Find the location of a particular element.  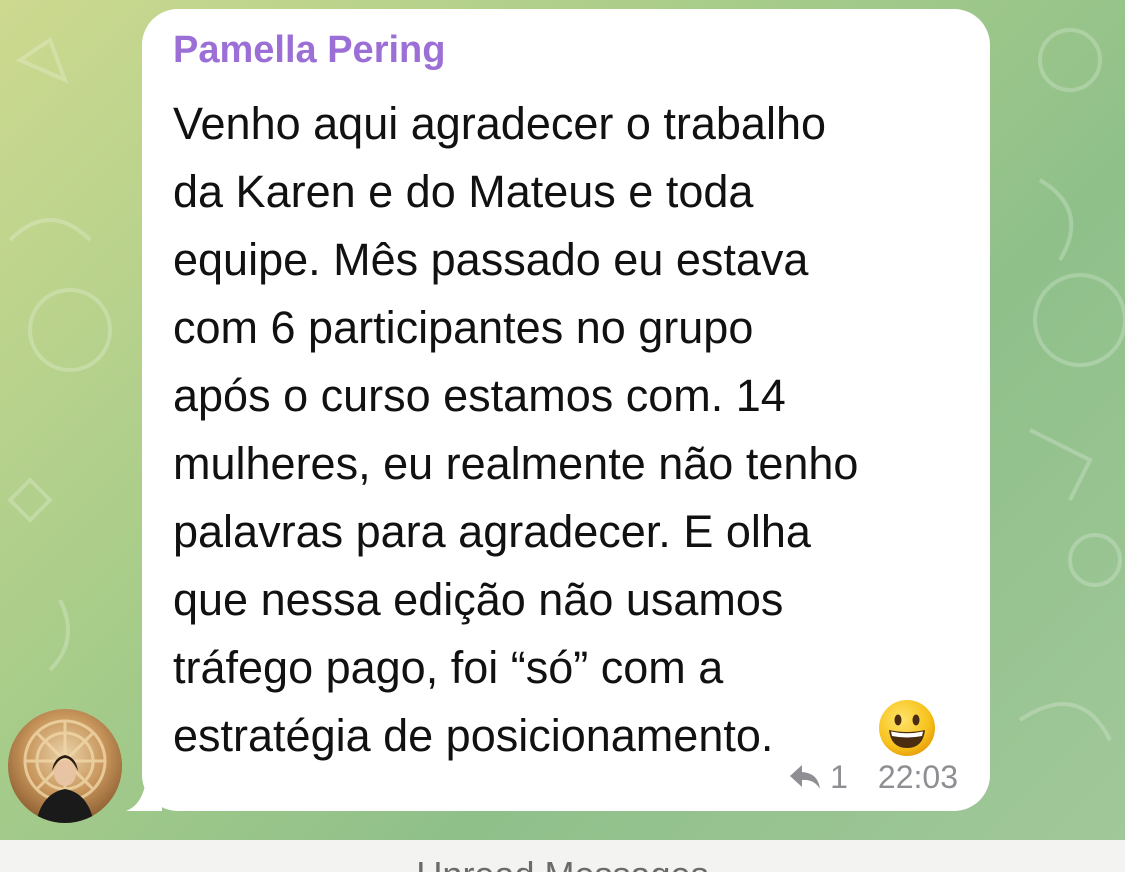

message-text-line: após o curso estamos com. 14 is located at coordinates (479, 395).